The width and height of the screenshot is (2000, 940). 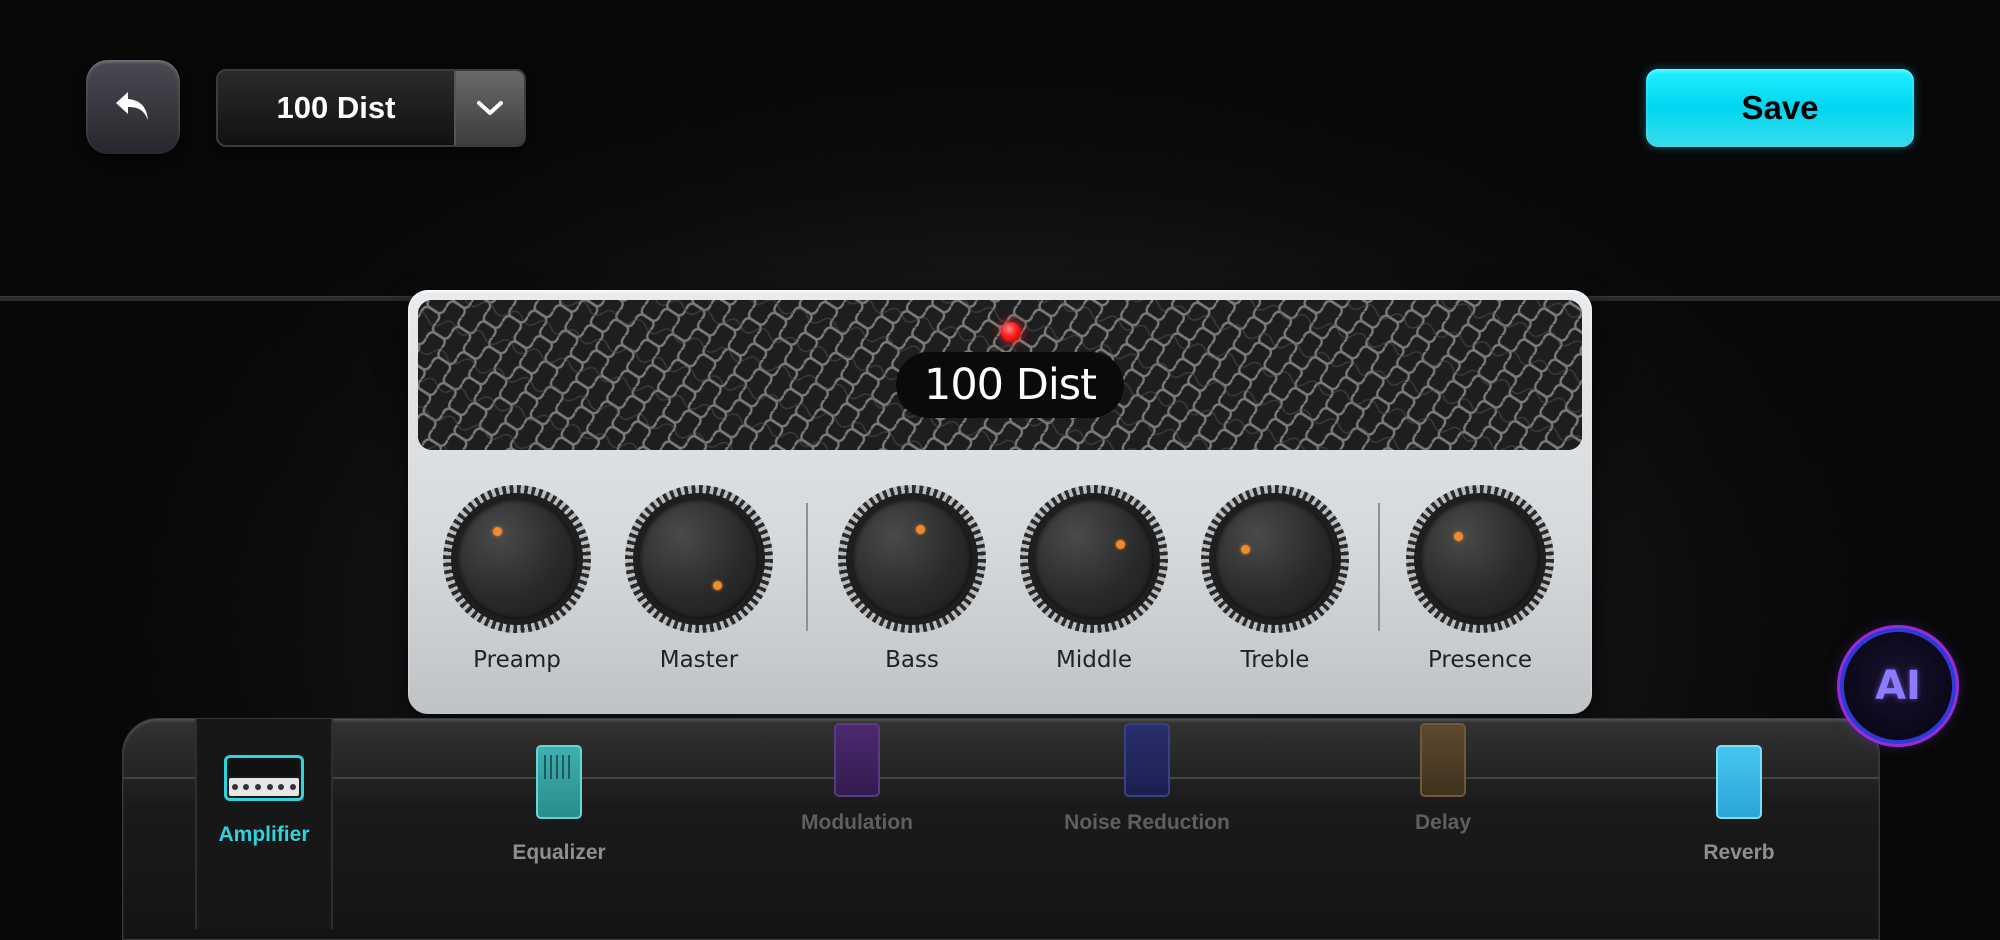 What do you see at coordinates (1147, 822) in the screenshot?
I see `tray-label: Noise Reduction` at bounding box center [1147, 822].